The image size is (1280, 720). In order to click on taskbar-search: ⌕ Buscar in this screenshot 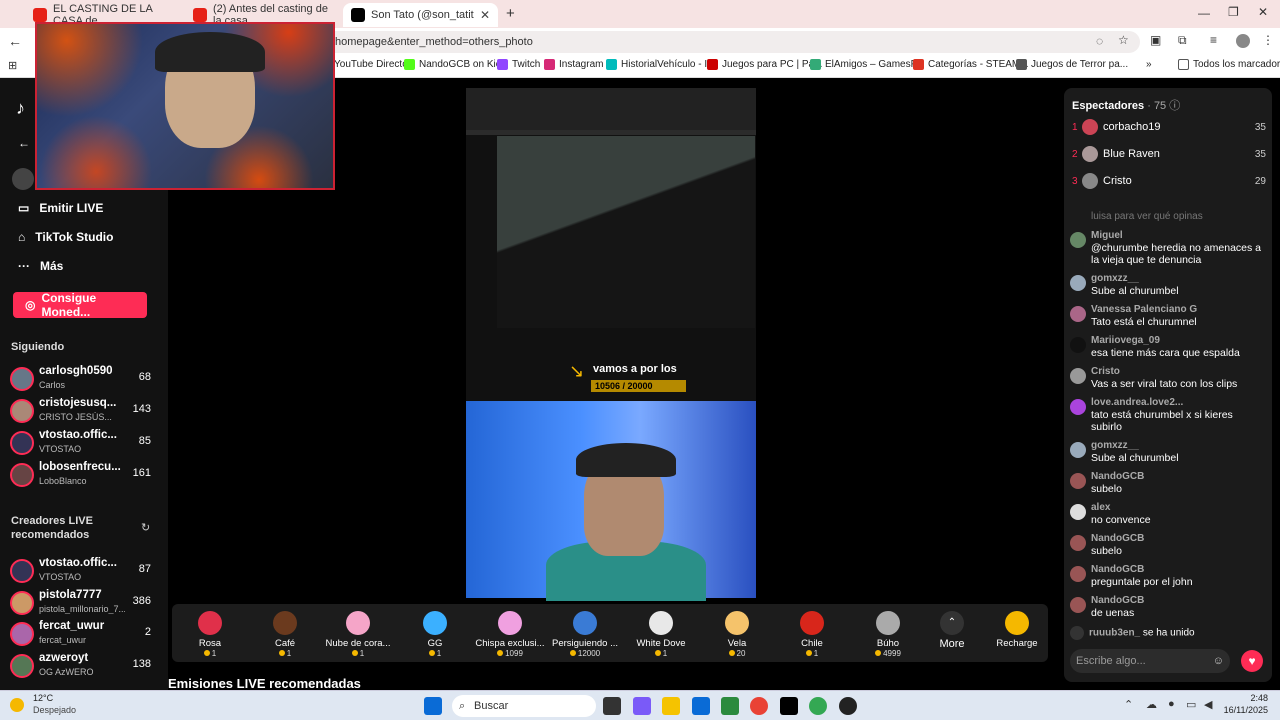, I will do `click(524, 706)`.